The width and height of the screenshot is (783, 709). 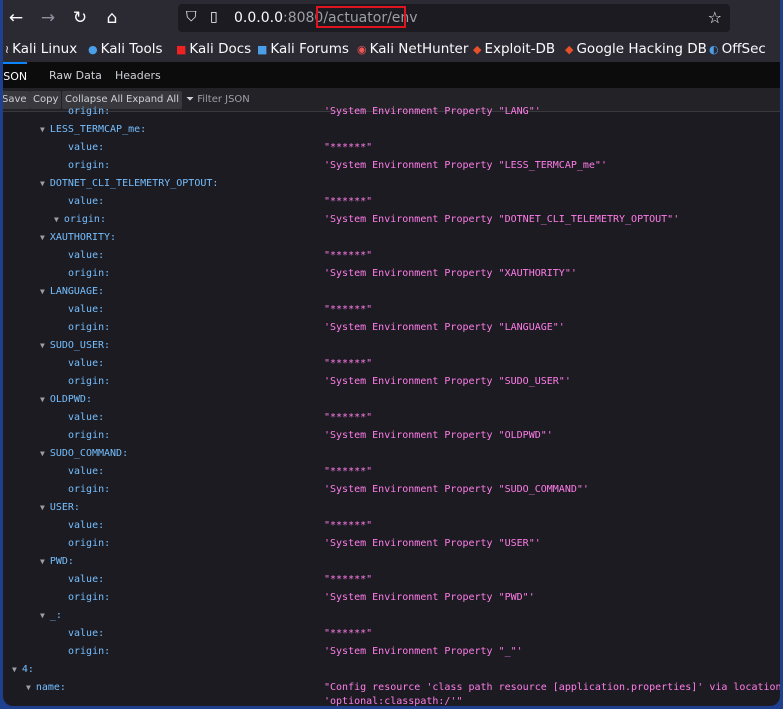 What do you see at coordinates (152, 100) in the screenshot?
I see `expand-all-button: Expand All` at bounding box center [152, 100].